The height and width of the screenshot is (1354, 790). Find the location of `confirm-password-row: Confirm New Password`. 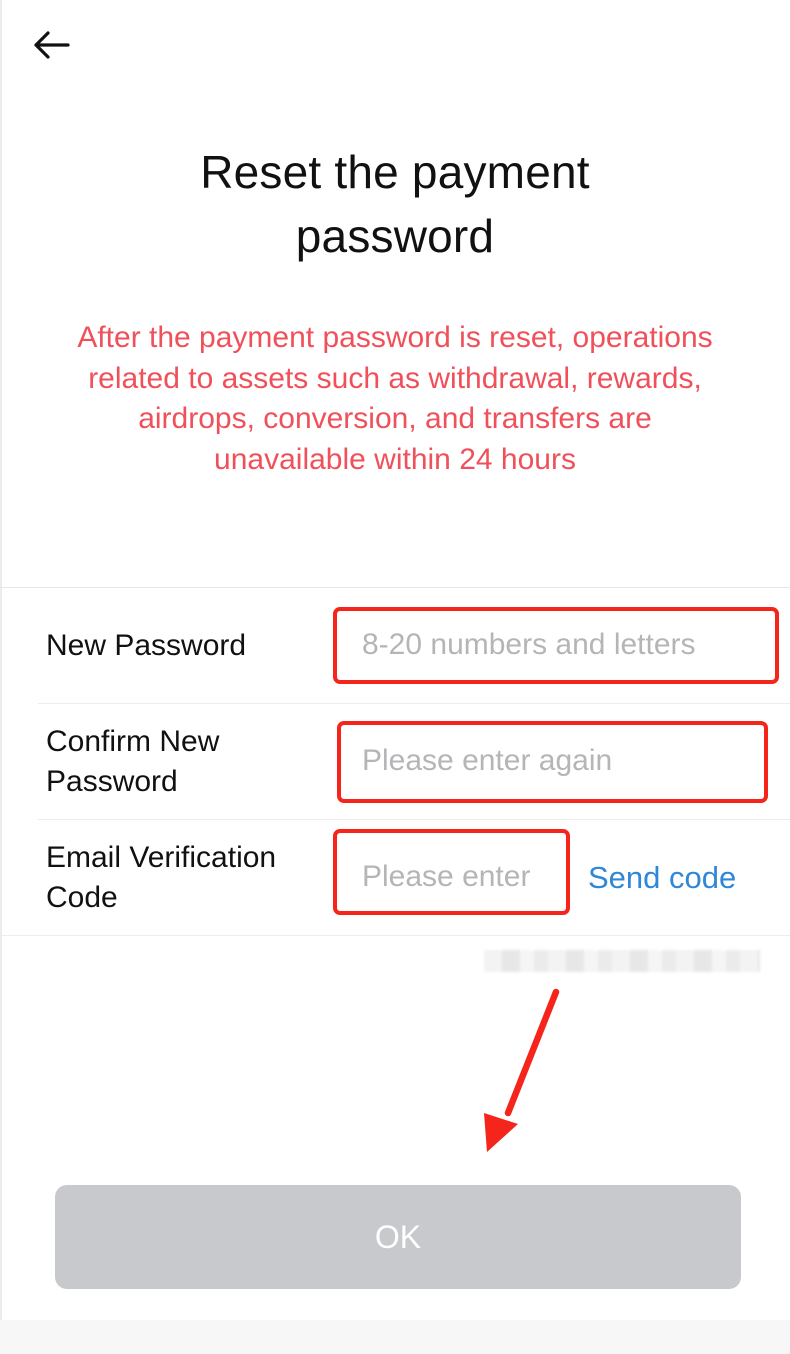

confirm-password-row: Confirm New Password is located at coordinates (395, 761).